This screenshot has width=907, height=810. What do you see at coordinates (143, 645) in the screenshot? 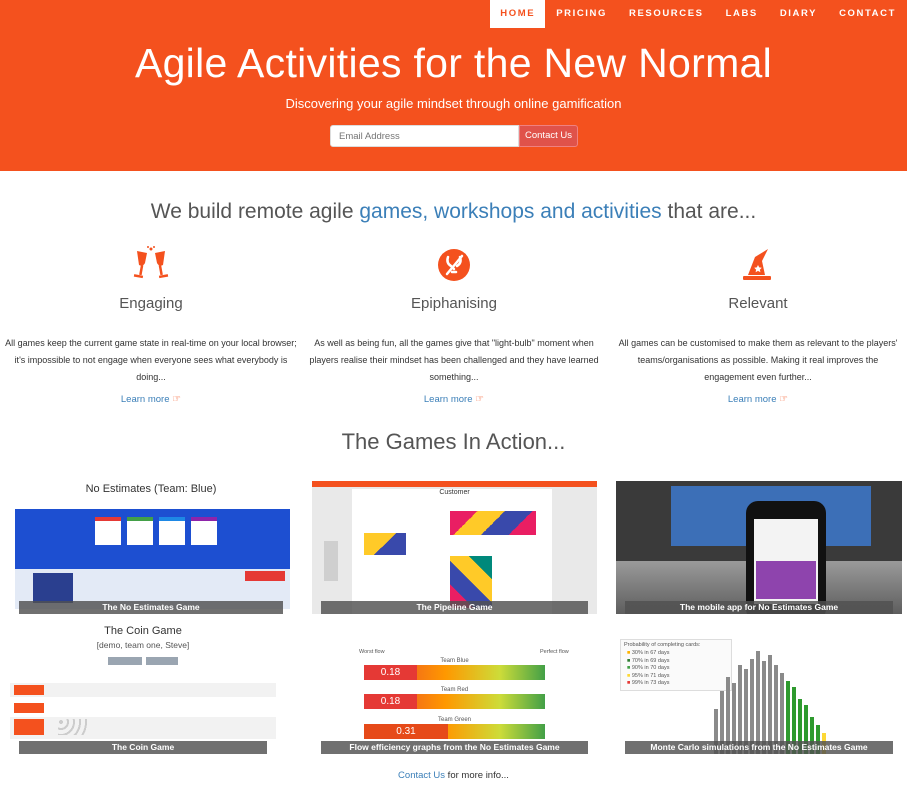
I see `screen-subtitle: [demo, team one, Steve]` at bounding box center [143, 645].